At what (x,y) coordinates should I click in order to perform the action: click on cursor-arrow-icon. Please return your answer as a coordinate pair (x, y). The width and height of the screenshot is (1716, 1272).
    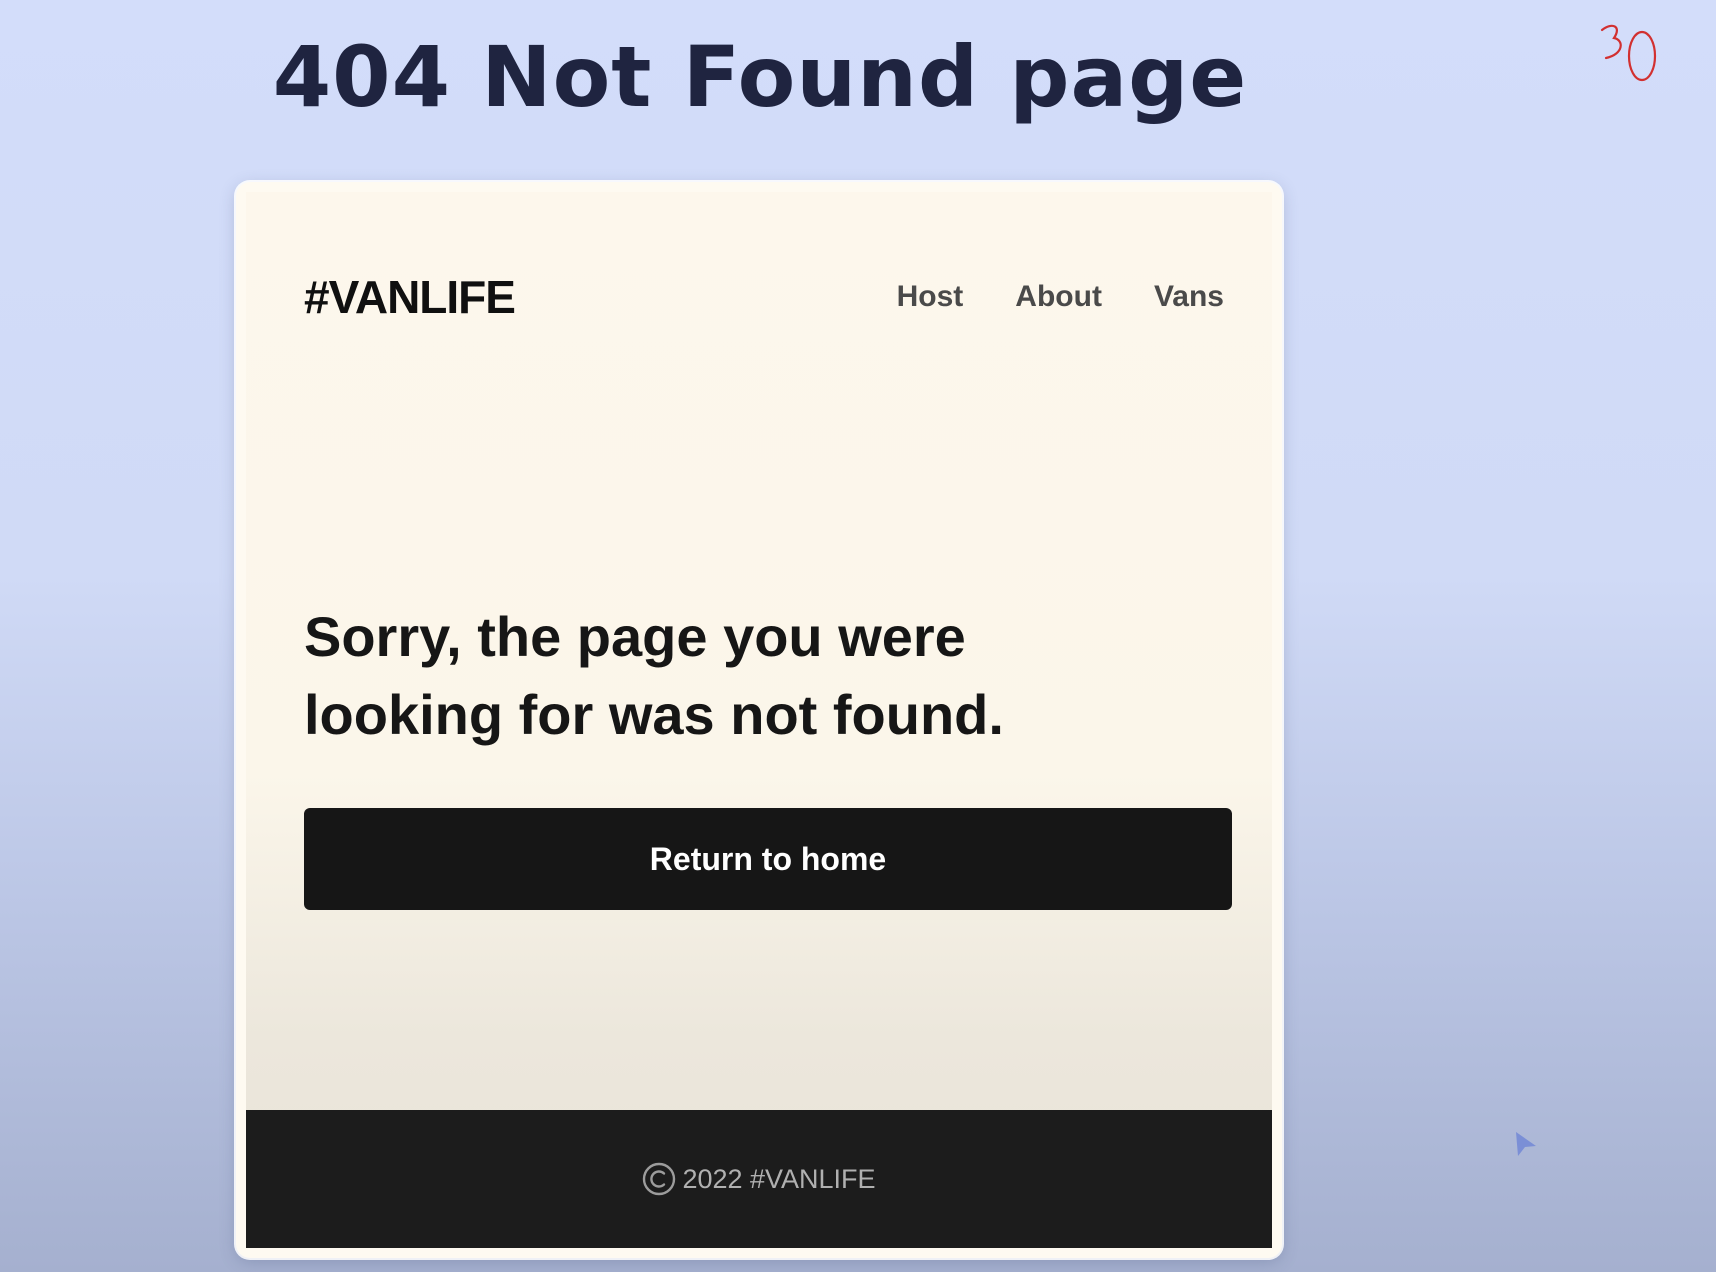
    Looking at the image, I should click on (1526, 1144).